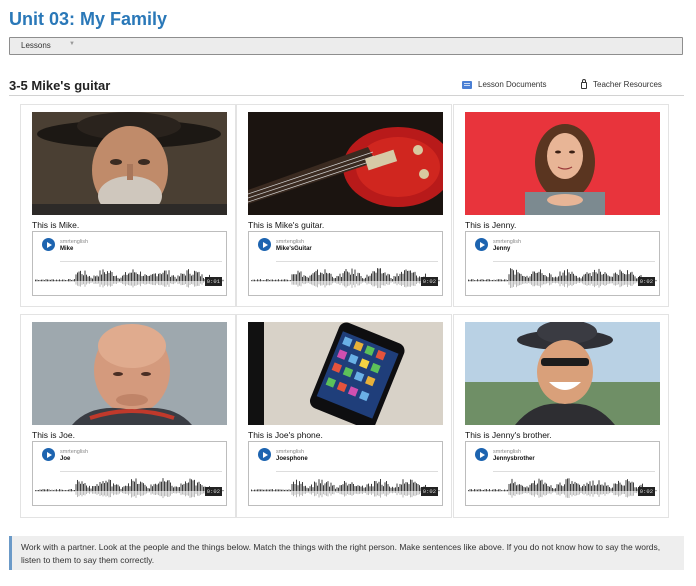  What do you see at coordinates (346, 46) in the screenshot?
I see `lessons-dropdown: Lessons ▼` at bounding box center [346, 46].